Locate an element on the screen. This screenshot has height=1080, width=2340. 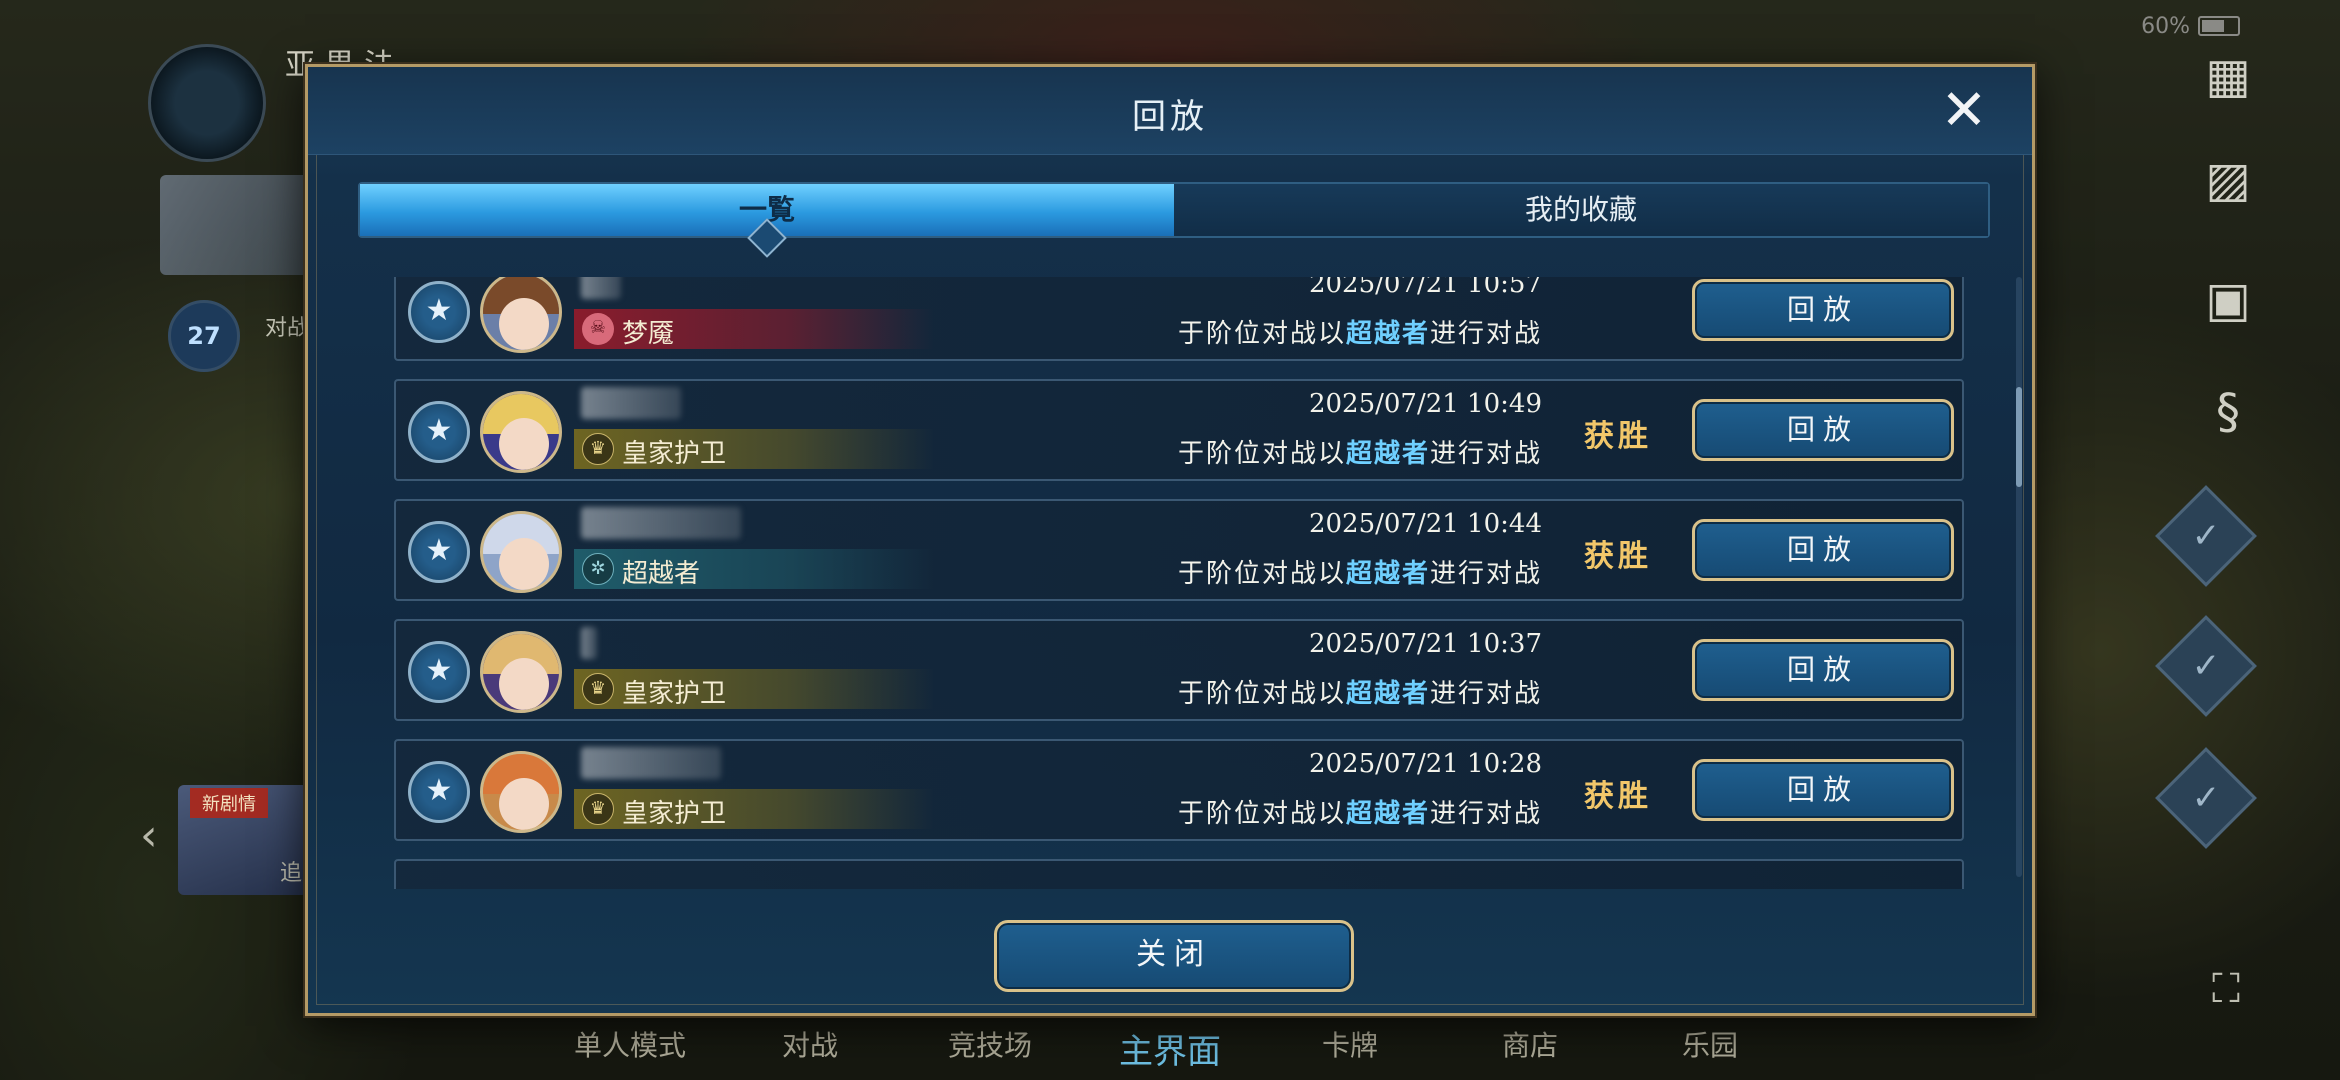
nav-item-cards: 卡牌 is located at coordinates (1349, 1045).